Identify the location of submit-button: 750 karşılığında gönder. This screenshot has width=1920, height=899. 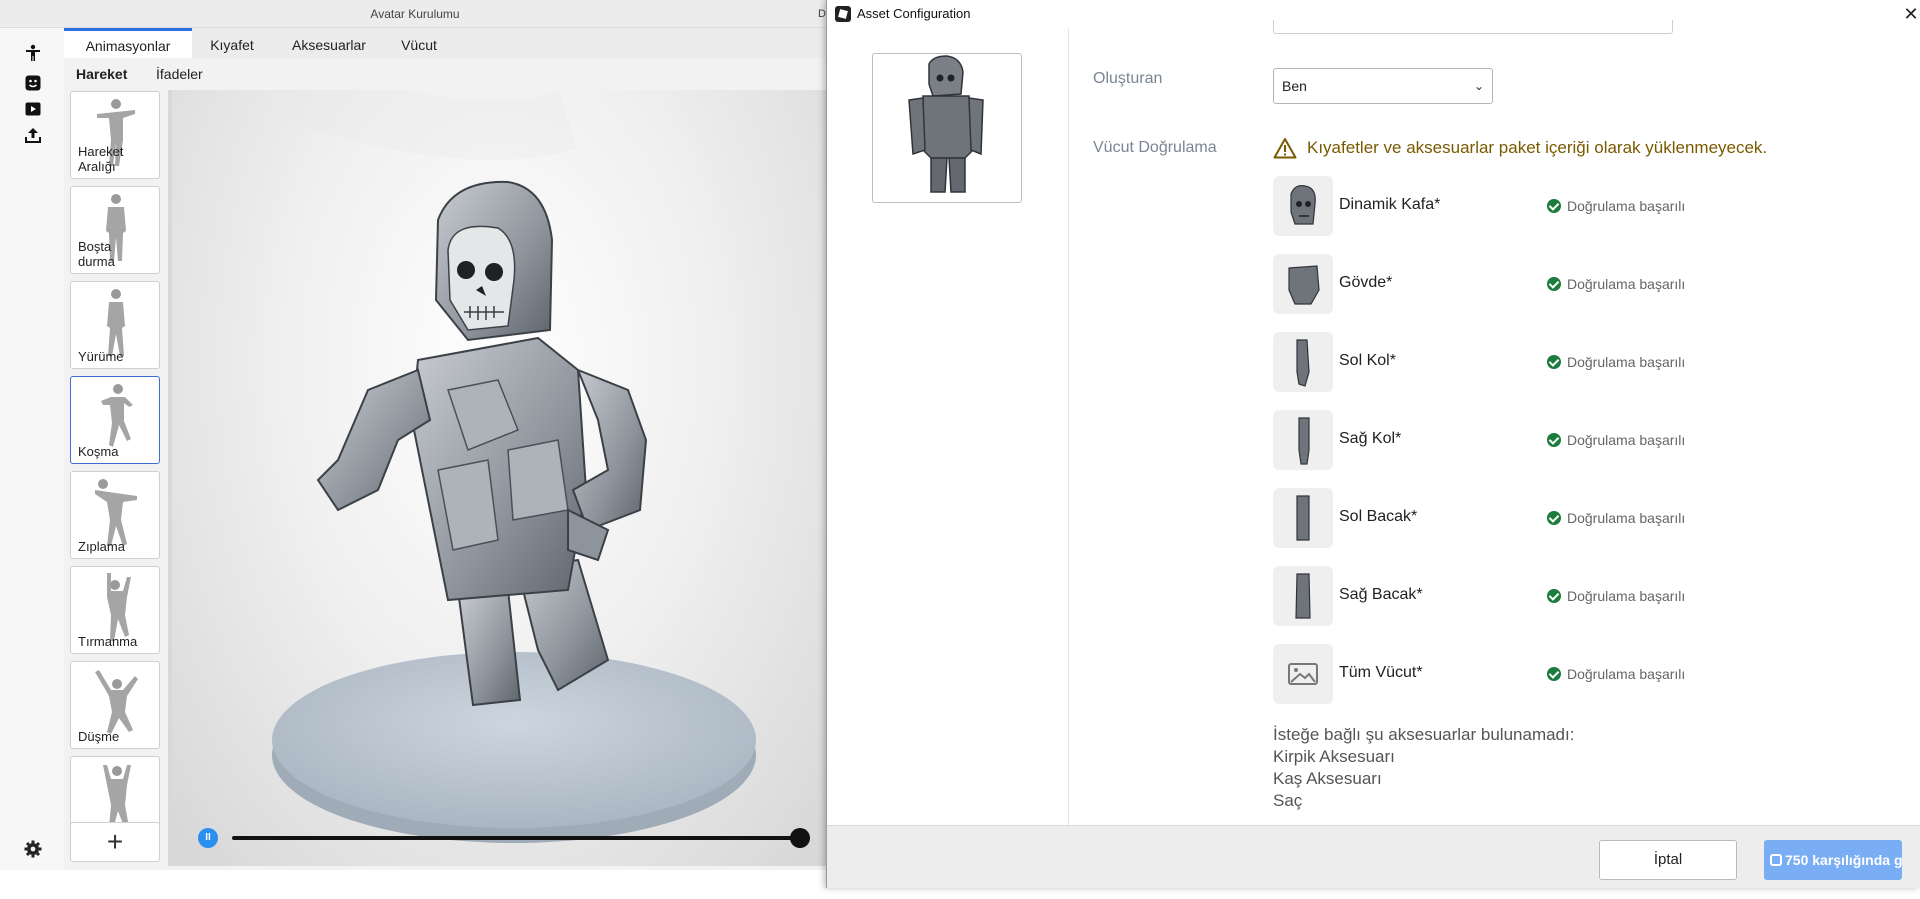
(1833, 860).